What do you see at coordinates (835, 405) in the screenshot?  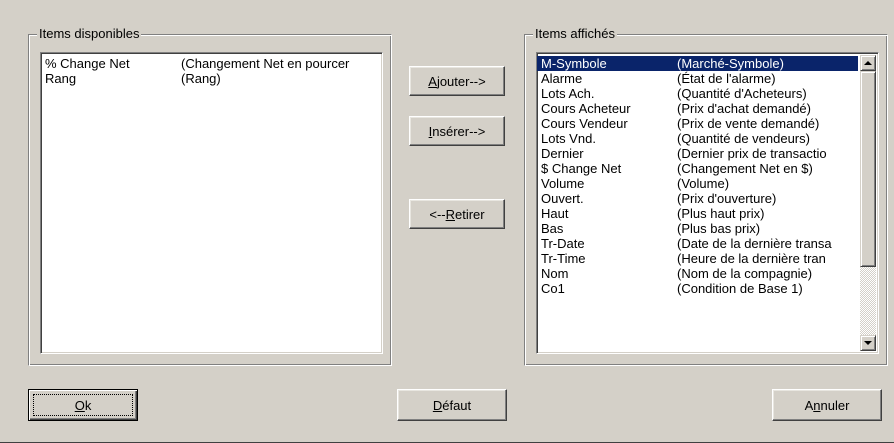 I see `annuler-label: nuler` at bounding box center [835, 405].